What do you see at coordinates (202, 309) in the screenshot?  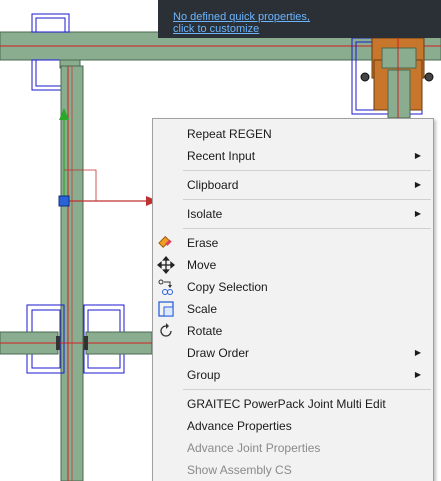 I see `menu-item-label: Scale` at bounding box center [202, 309].